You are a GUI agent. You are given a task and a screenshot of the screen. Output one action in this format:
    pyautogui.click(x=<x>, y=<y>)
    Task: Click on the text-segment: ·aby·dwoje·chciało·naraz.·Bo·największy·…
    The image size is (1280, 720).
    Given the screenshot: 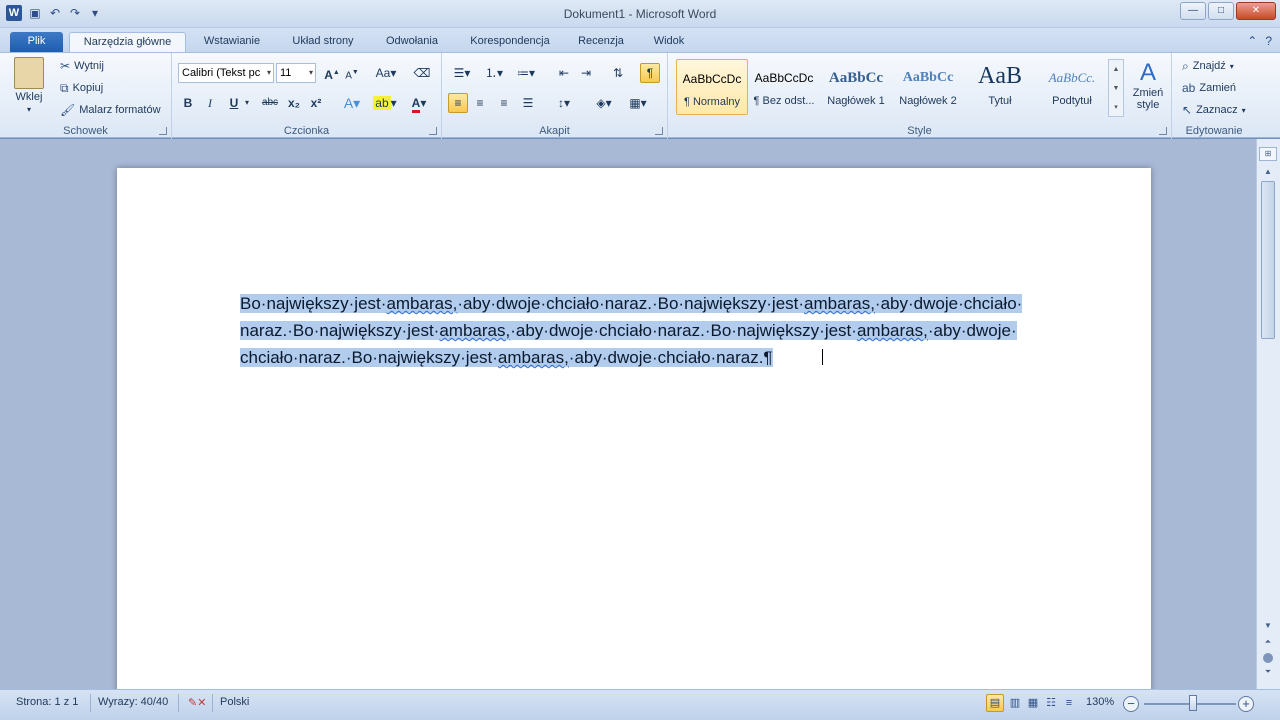 What is the action you would take?
    pyautogui.click(x=683, y=330)
    